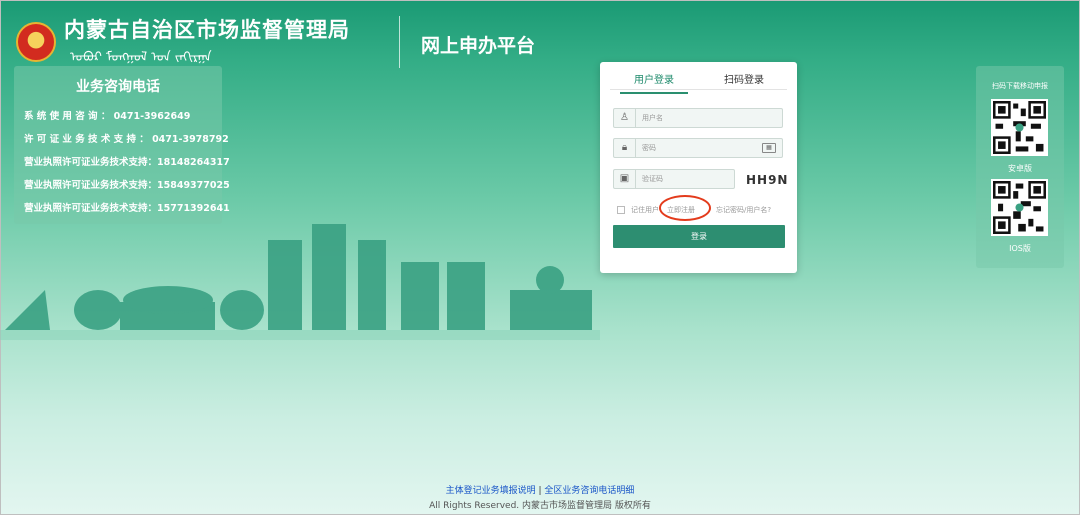 This screenshot has height=515, width=1080. Describe the element at coordinates (478, 46) in the screenshot. I see `platform-title: 网上申办平台` at that location.